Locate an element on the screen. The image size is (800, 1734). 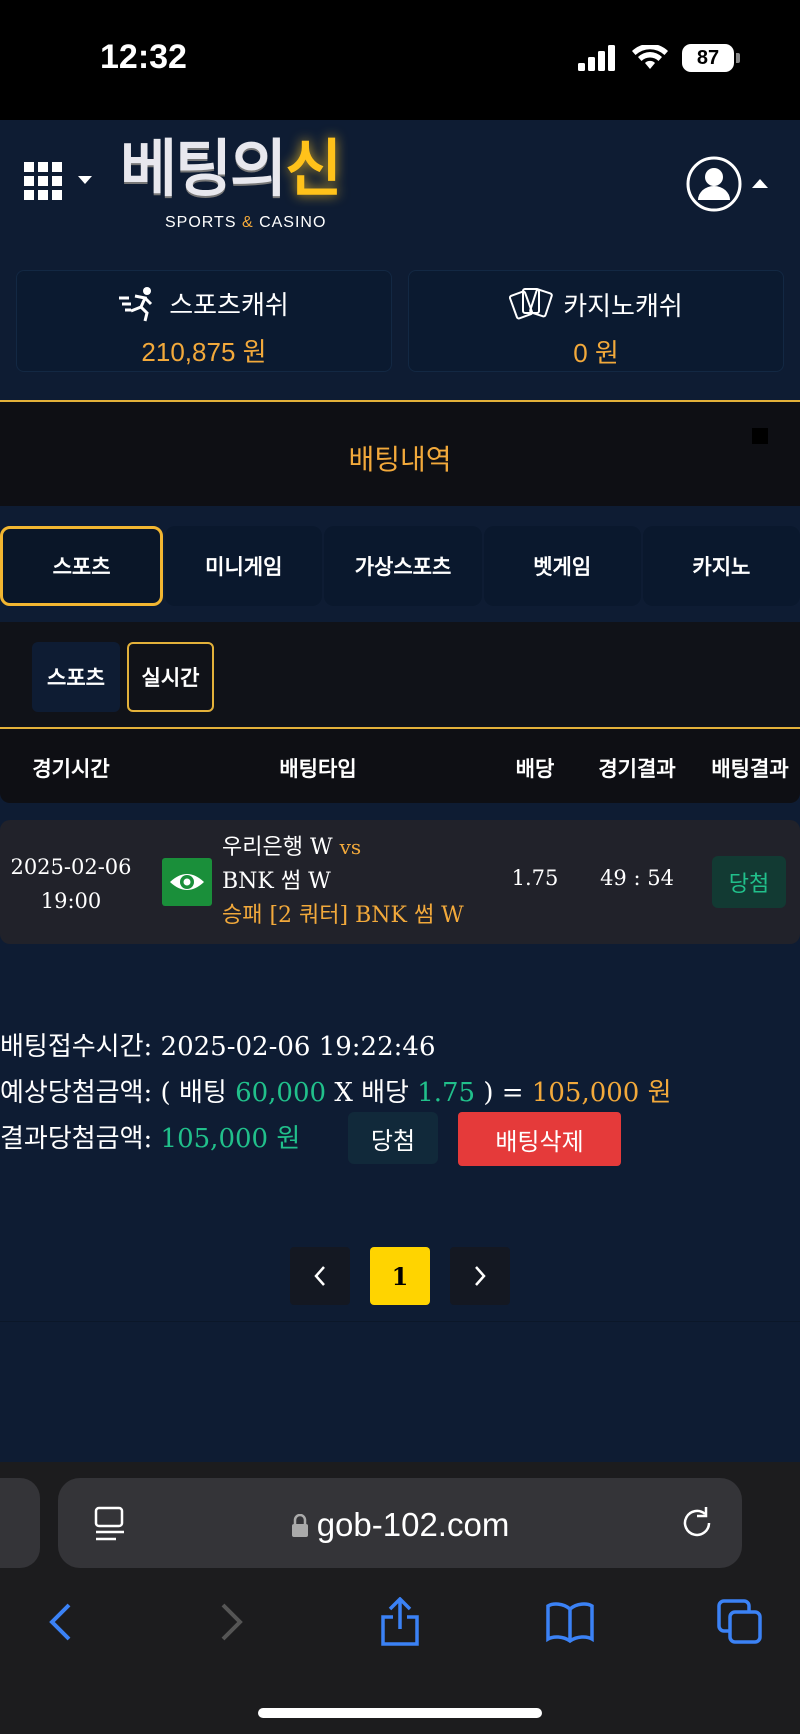
chevron-right-icon is located at coordinates (480, 1276).